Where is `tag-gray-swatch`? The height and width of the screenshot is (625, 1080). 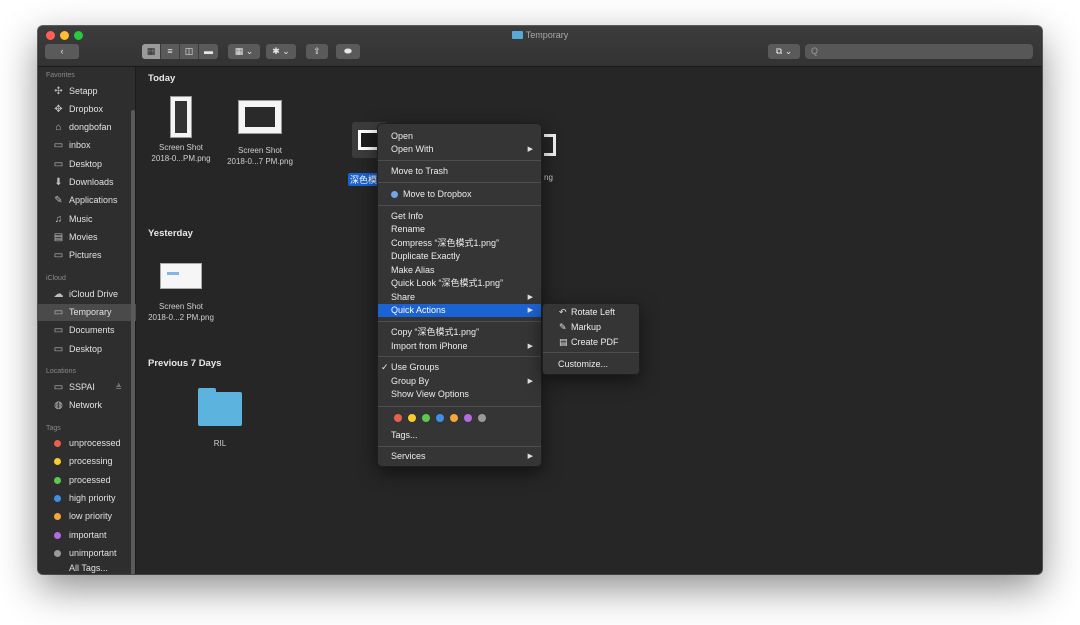
tag-gray-swatch is located at coordinates (482, 418).